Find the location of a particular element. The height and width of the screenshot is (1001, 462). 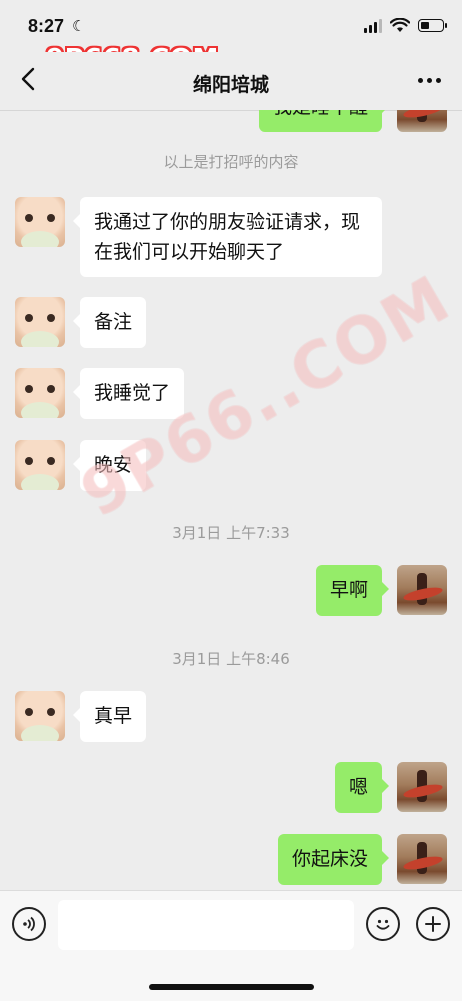

timestamp: 3月1日 上午7:33 is located at coordinates (231, 533).